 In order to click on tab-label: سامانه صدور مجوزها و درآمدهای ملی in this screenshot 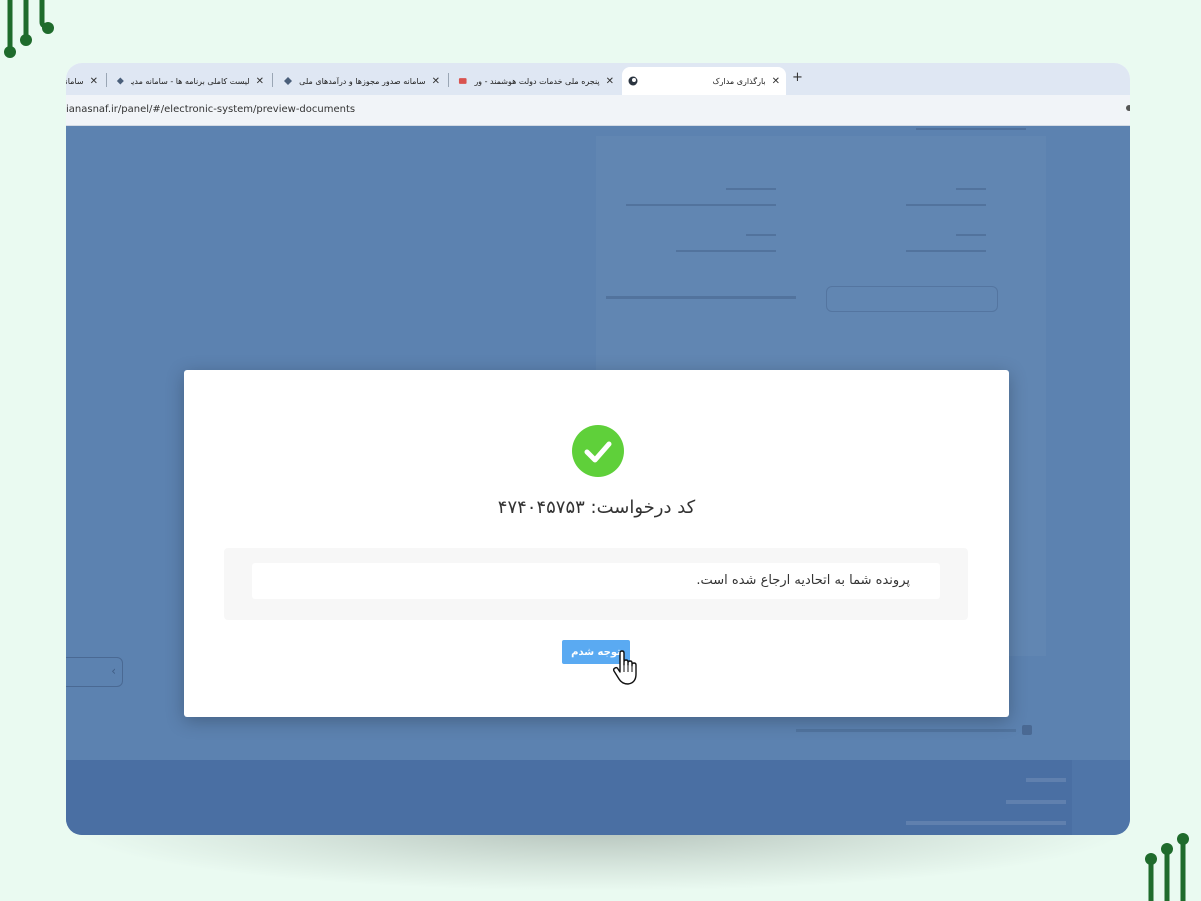, I will do `click(362, 81)`.